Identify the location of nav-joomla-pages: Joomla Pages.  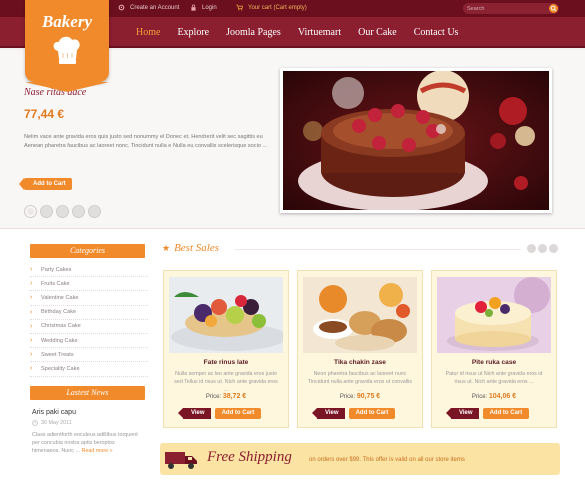
(253, 32).